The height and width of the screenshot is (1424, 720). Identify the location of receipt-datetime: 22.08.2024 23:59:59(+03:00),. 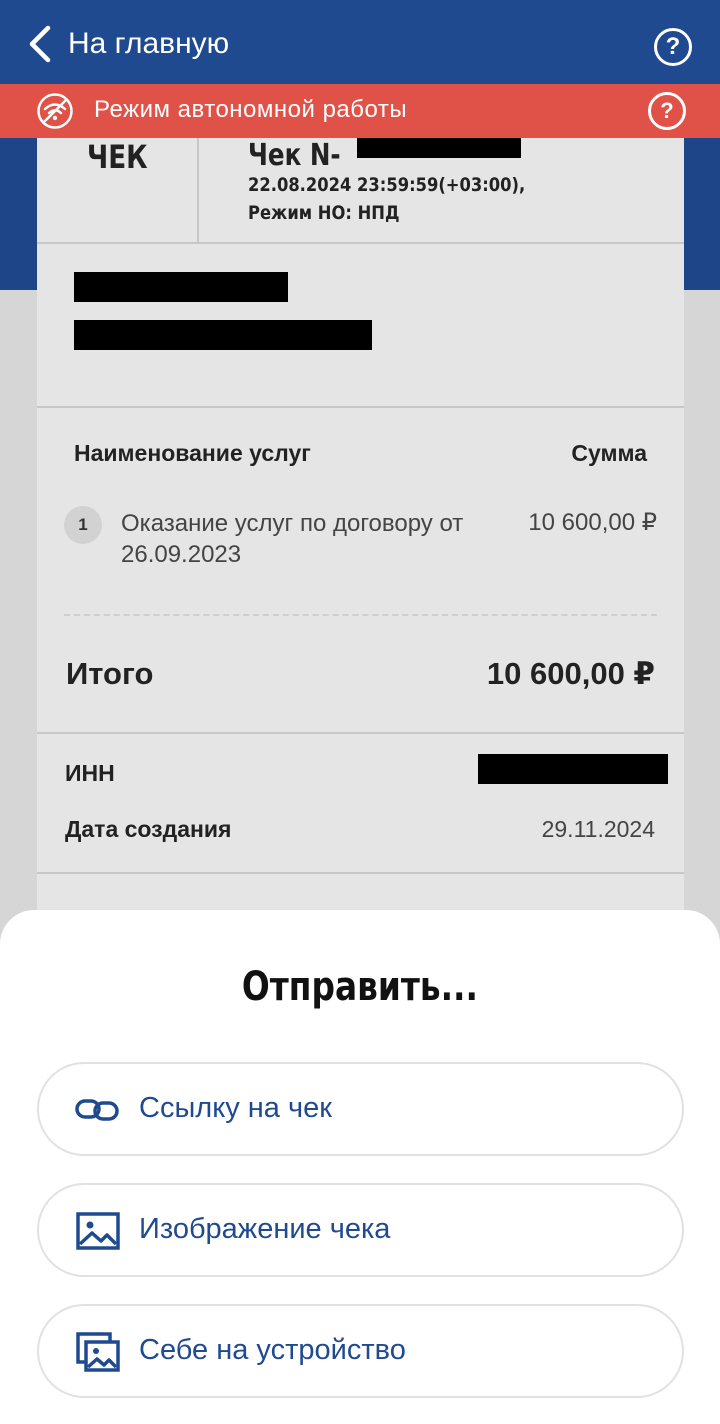
(387, 185).